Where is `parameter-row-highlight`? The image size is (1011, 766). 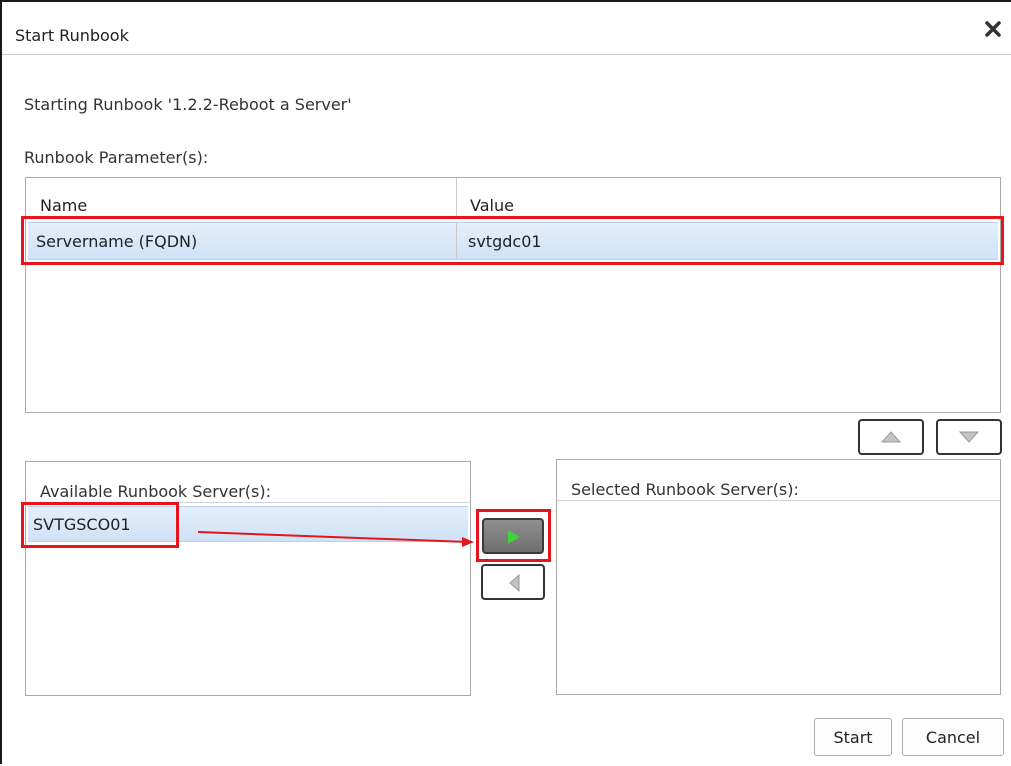 parameter-row-highlight is located at coordinates (512, 240).